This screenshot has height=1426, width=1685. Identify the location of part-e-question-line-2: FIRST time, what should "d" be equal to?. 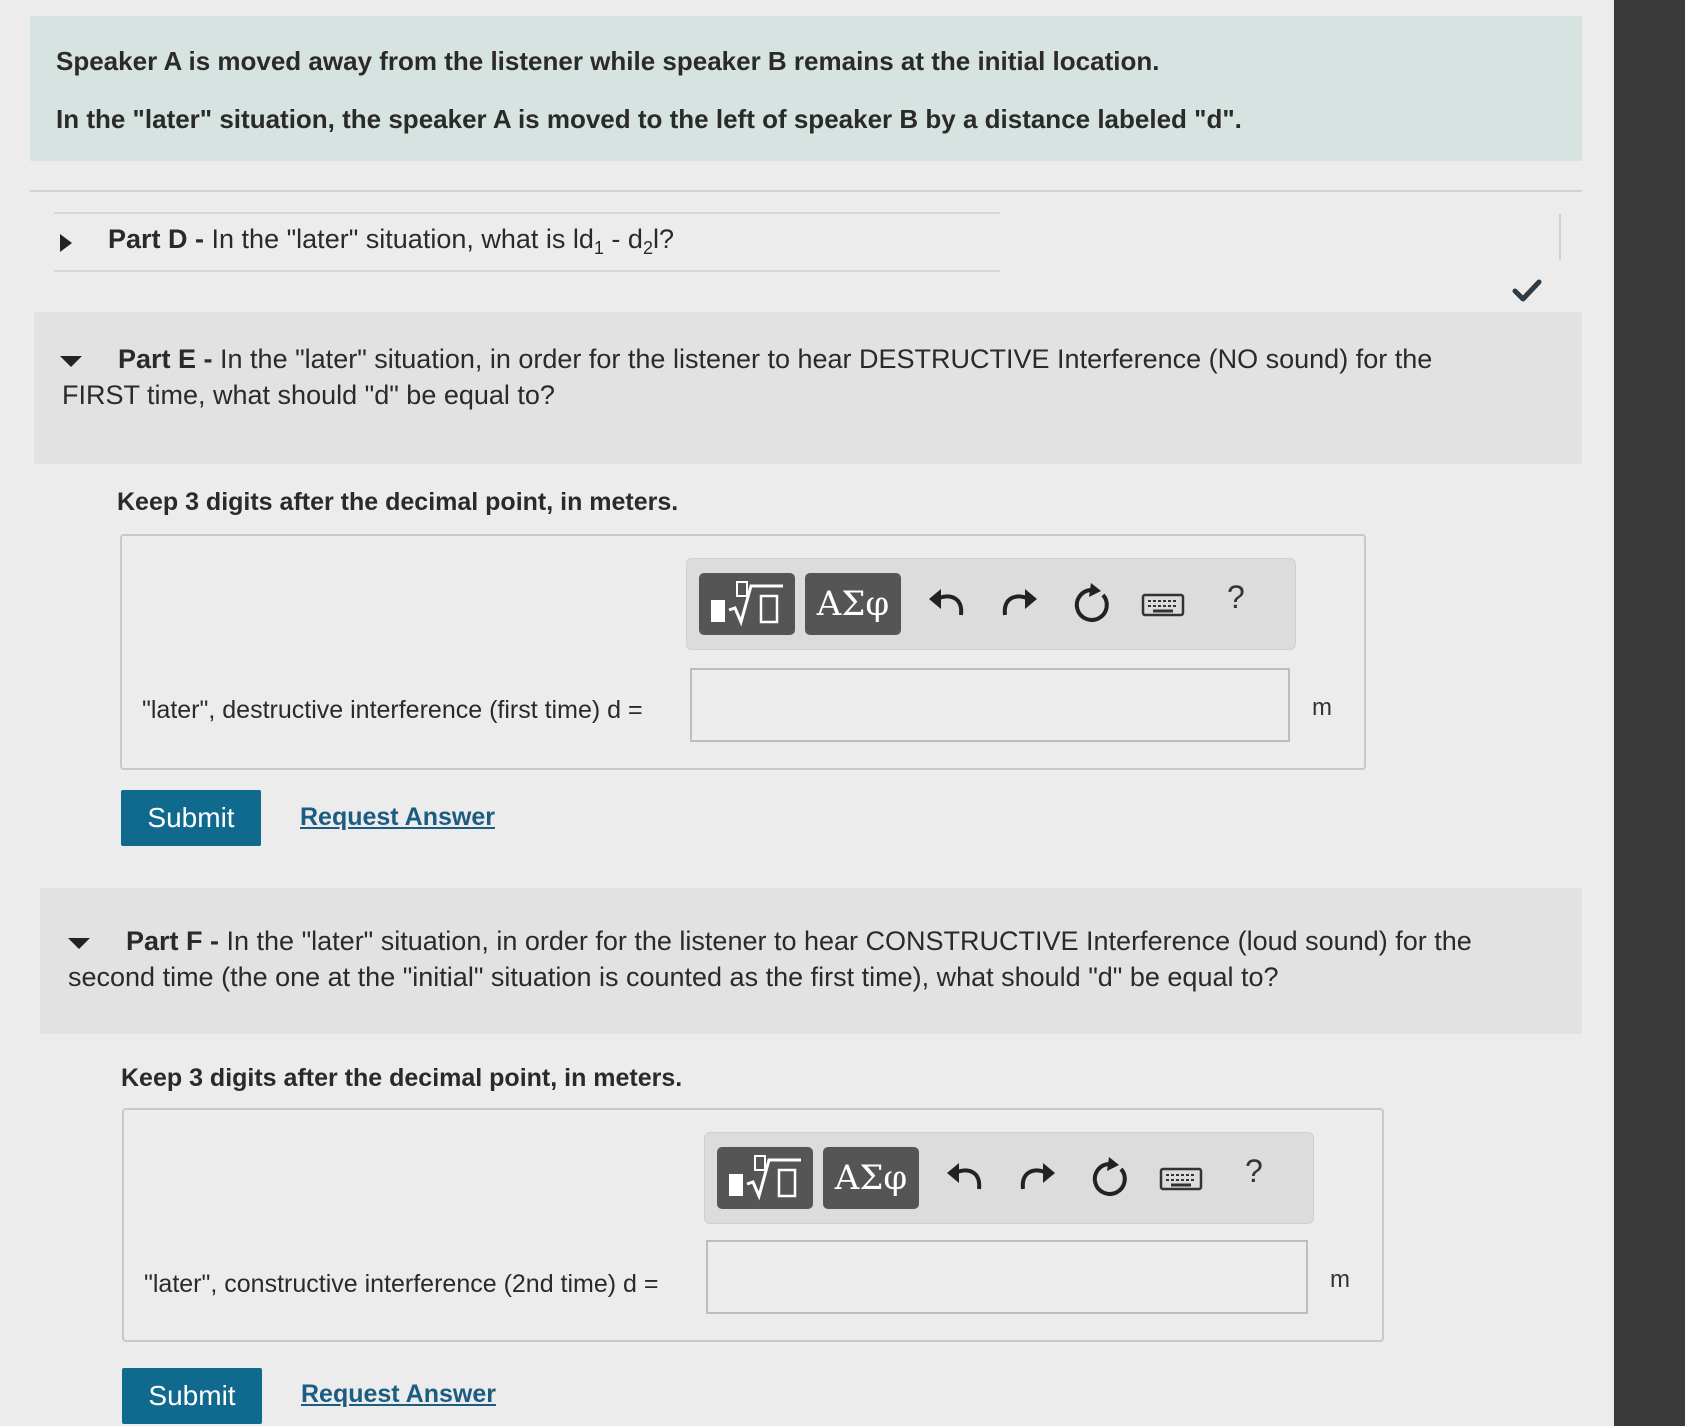
(308, 395).